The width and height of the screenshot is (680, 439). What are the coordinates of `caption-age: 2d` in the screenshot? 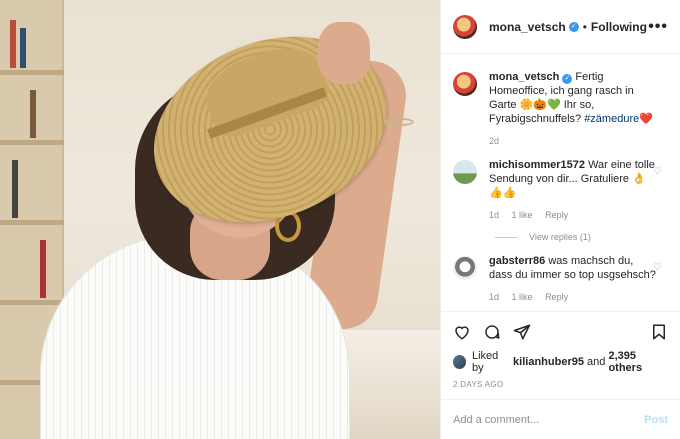 It's located at (494, 141).